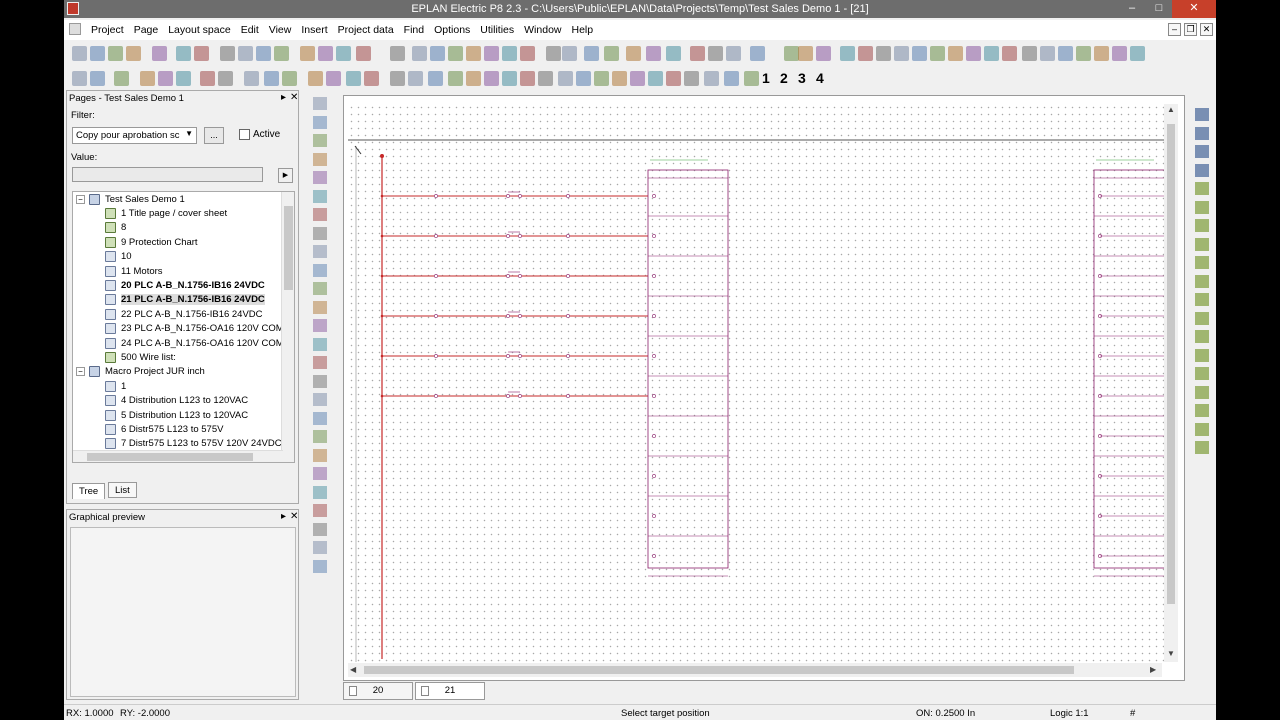 Image resolution: width=1280 pixels, height=720 pixels. What do you see at coordinates (450, 691) in the screenshot?
I see `page-tab-21: 21` at bounding box center [450, 691].